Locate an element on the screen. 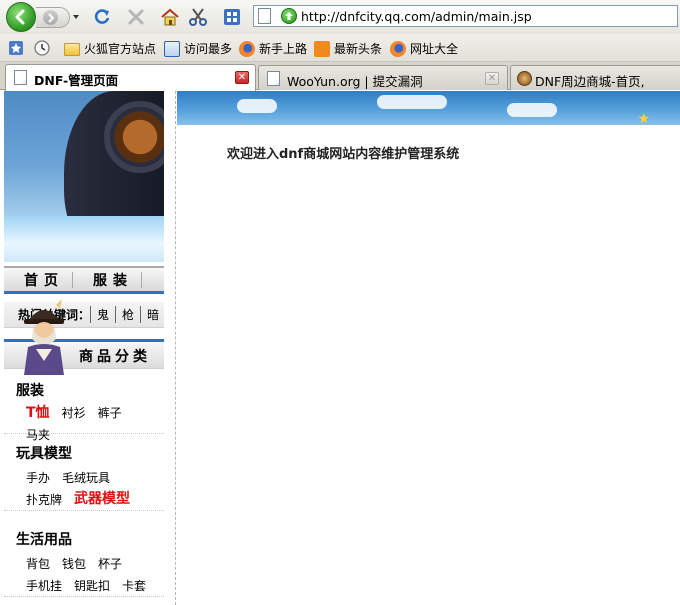 This screenshot has height=605, width=680. bookmark-label: 新手上路 is located at coordinates (283, 49).